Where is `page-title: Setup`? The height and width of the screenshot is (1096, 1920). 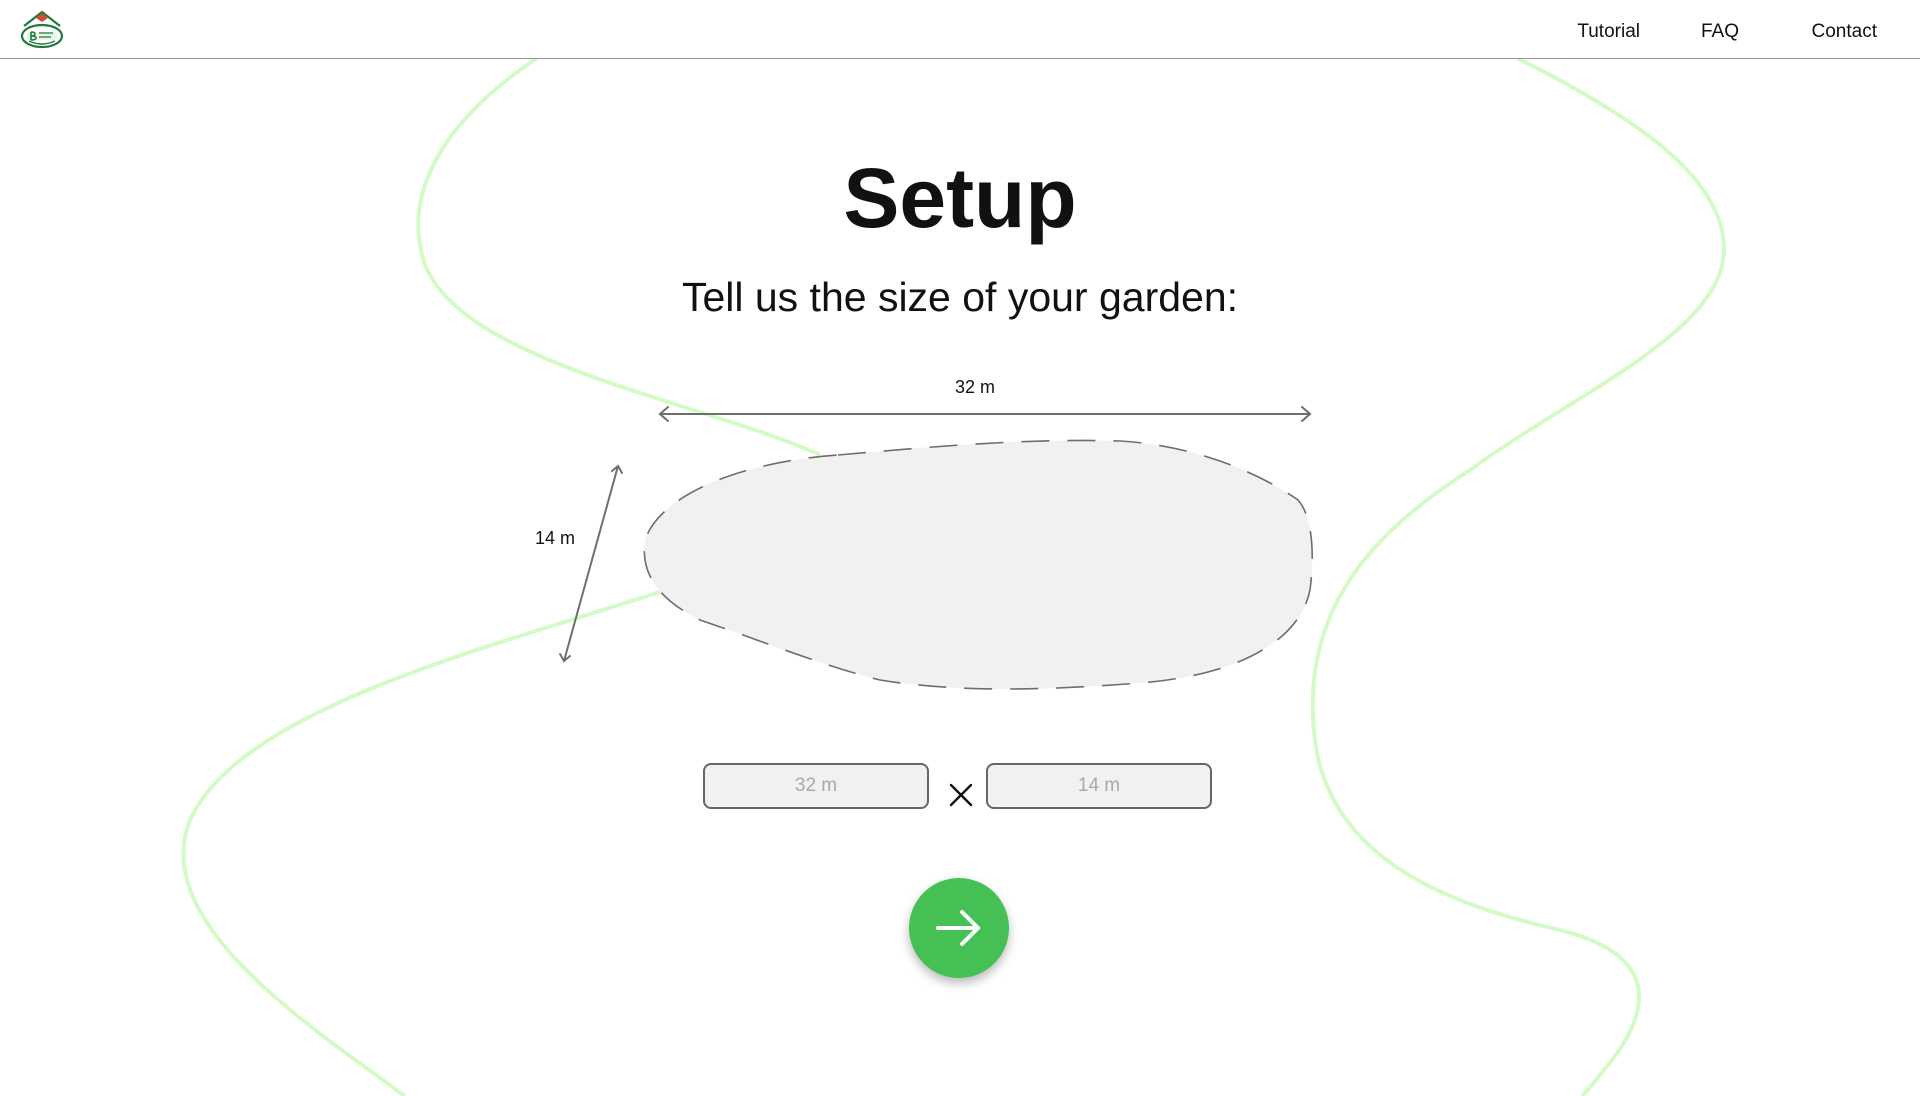 page-title: Setup is located at coordinates (960, 198).